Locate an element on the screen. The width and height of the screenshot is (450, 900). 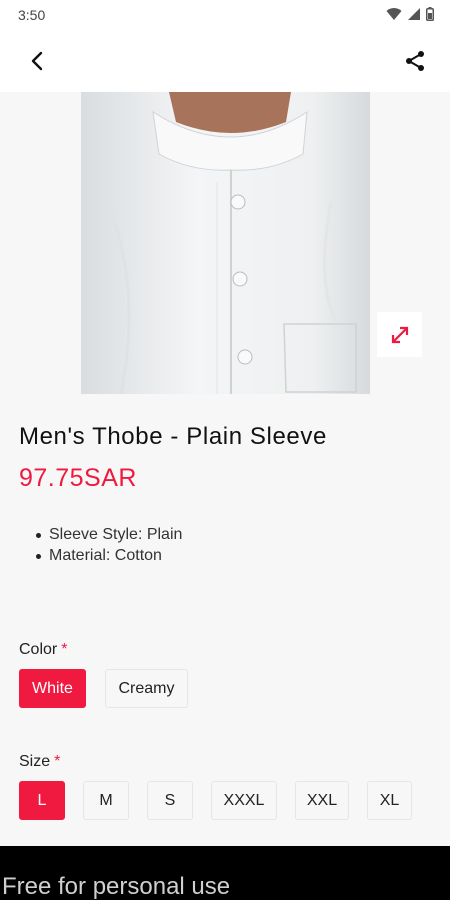
color-option-white: White is located at coordinates (52, 688).